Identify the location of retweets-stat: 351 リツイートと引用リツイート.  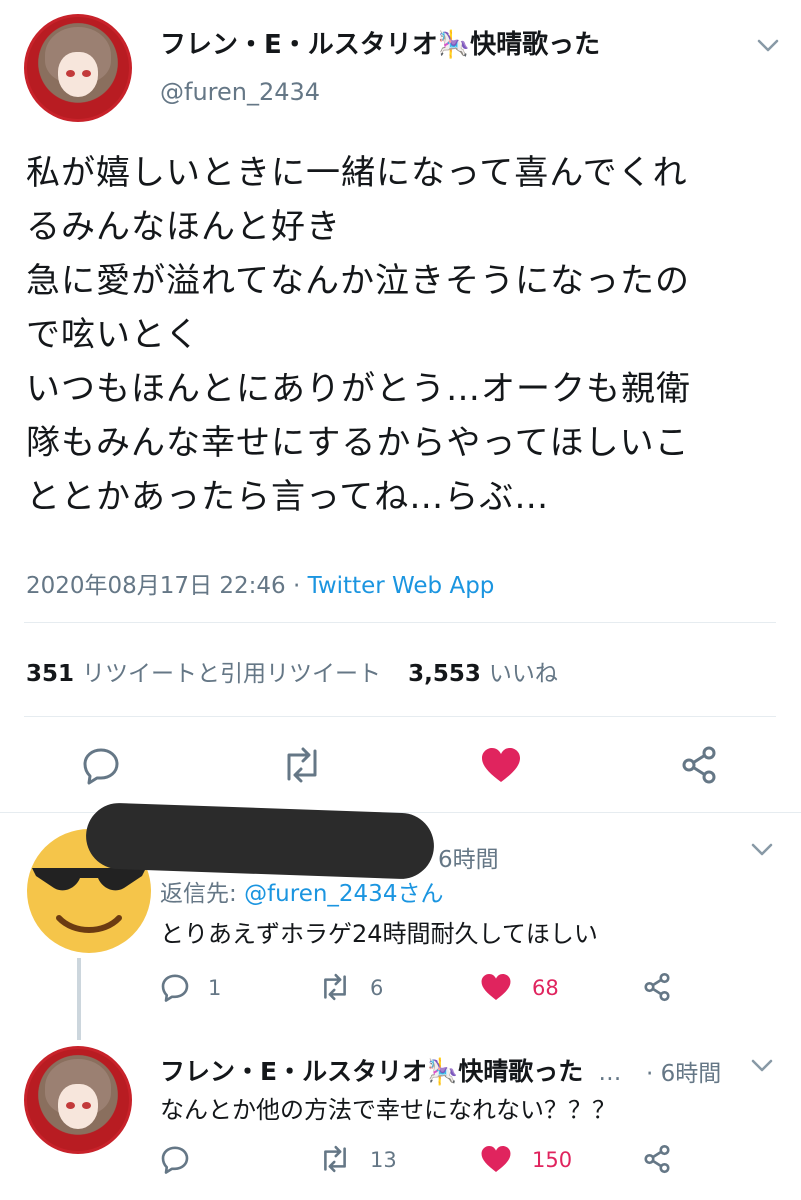
(203, 674).